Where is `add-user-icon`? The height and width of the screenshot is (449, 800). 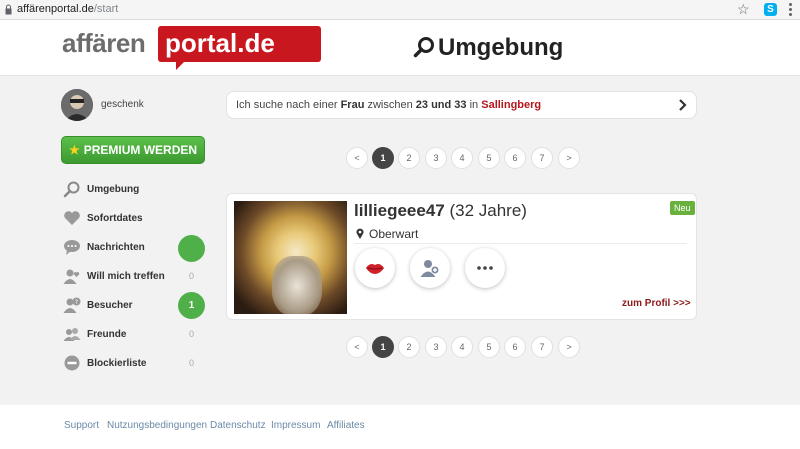 add-user-icon is located at coordinates (430, 268).